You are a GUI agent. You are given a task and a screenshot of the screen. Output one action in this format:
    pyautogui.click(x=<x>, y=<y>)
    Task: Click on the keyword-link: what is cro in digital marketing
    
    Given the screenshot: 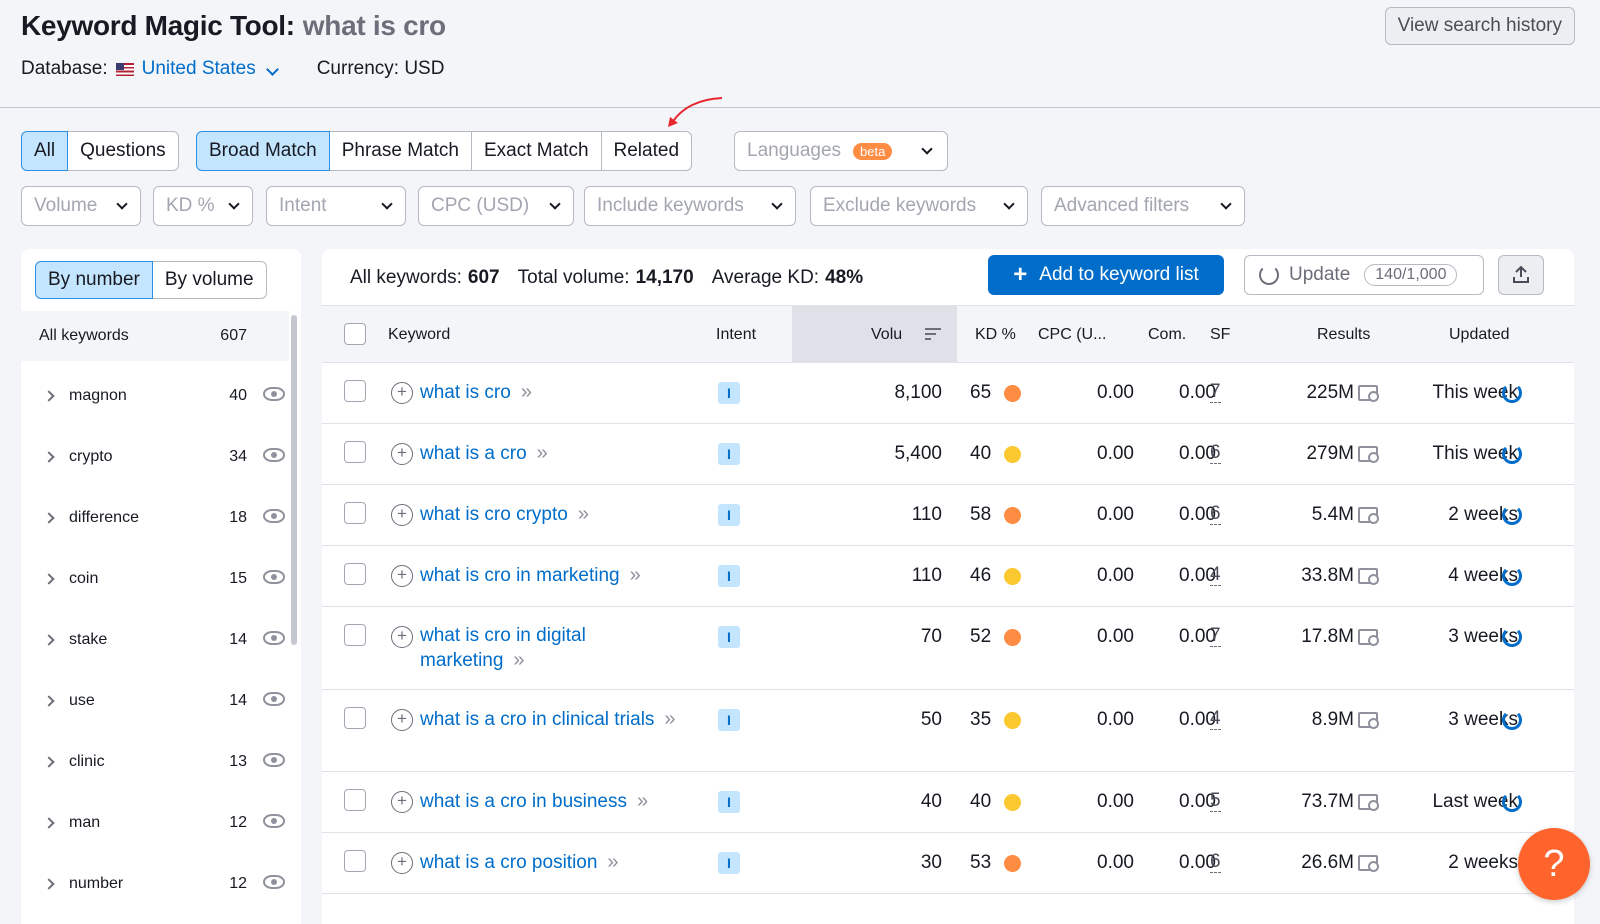 What is the action you would take?
    pyautogui.click(x=503, y=648)
    